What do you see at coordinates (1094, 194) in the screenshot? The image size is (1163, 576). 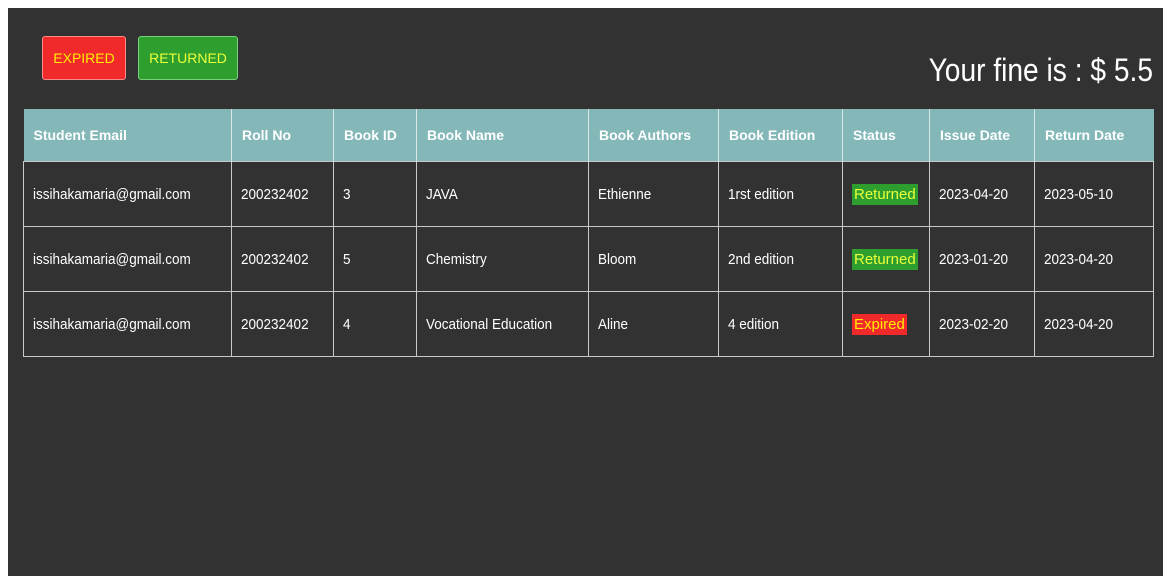 I see `cell-return-date: 2023-05-10` at bounding box center [1094, 194].